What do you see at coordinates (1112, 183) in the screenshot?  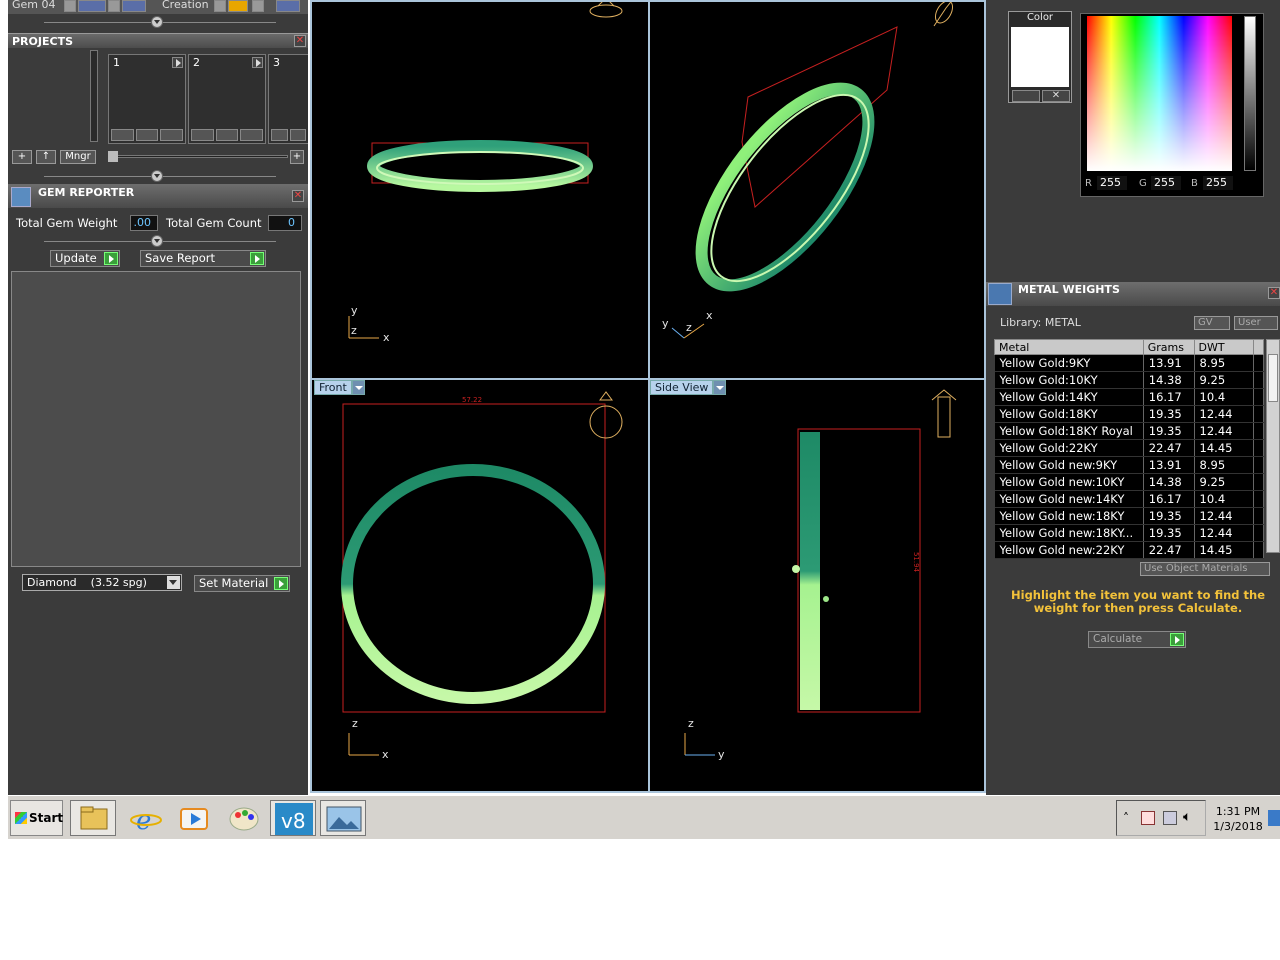 I see `r-value: 255` at bounding box center [1112, 183].